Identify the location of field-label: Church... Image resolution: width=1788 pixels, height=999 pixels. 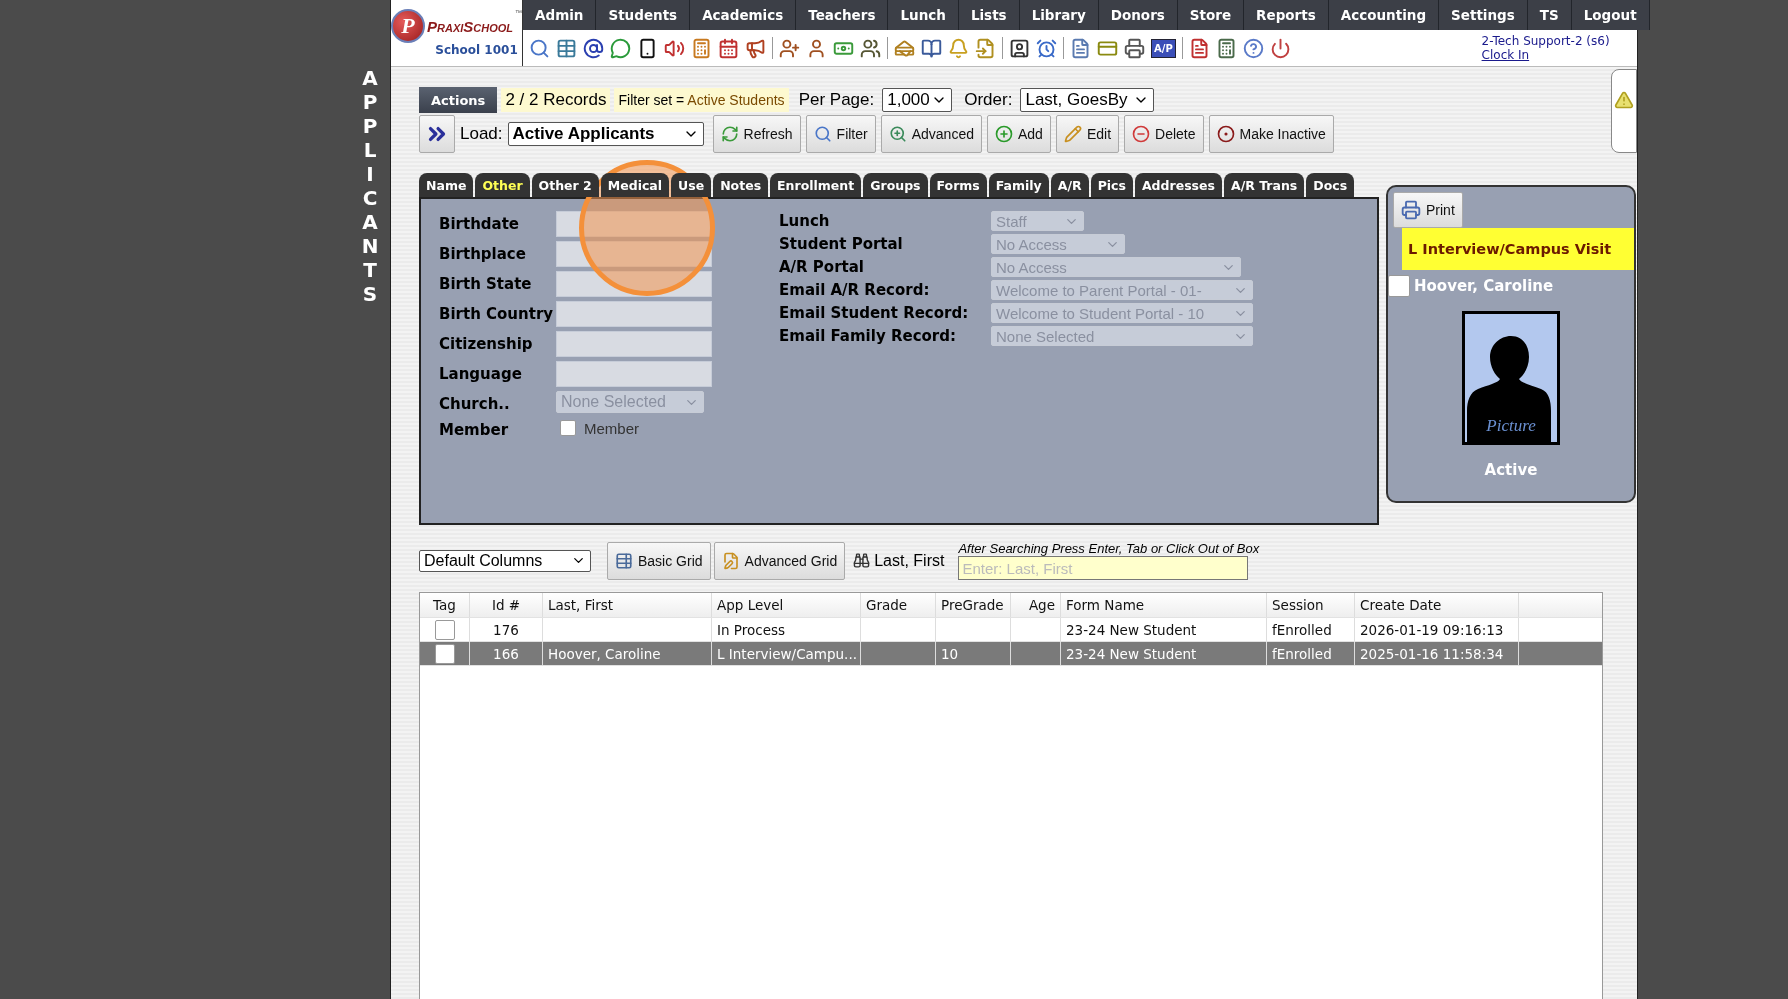
(475, 403).